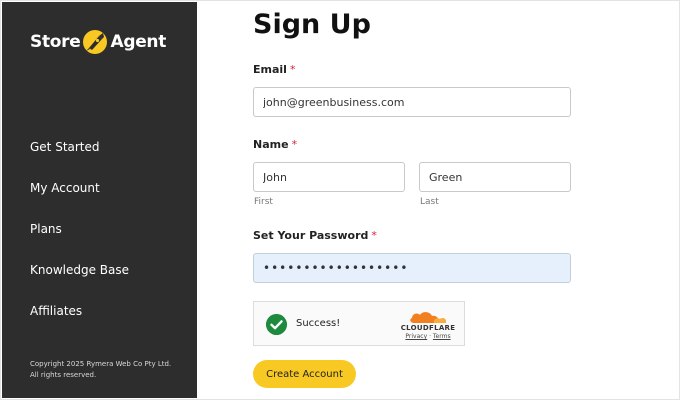 Image resolution: width=680 pixels, height=400 pixels. I want to click on sidebar-item-get-started: Get Started, so click(110, 154).